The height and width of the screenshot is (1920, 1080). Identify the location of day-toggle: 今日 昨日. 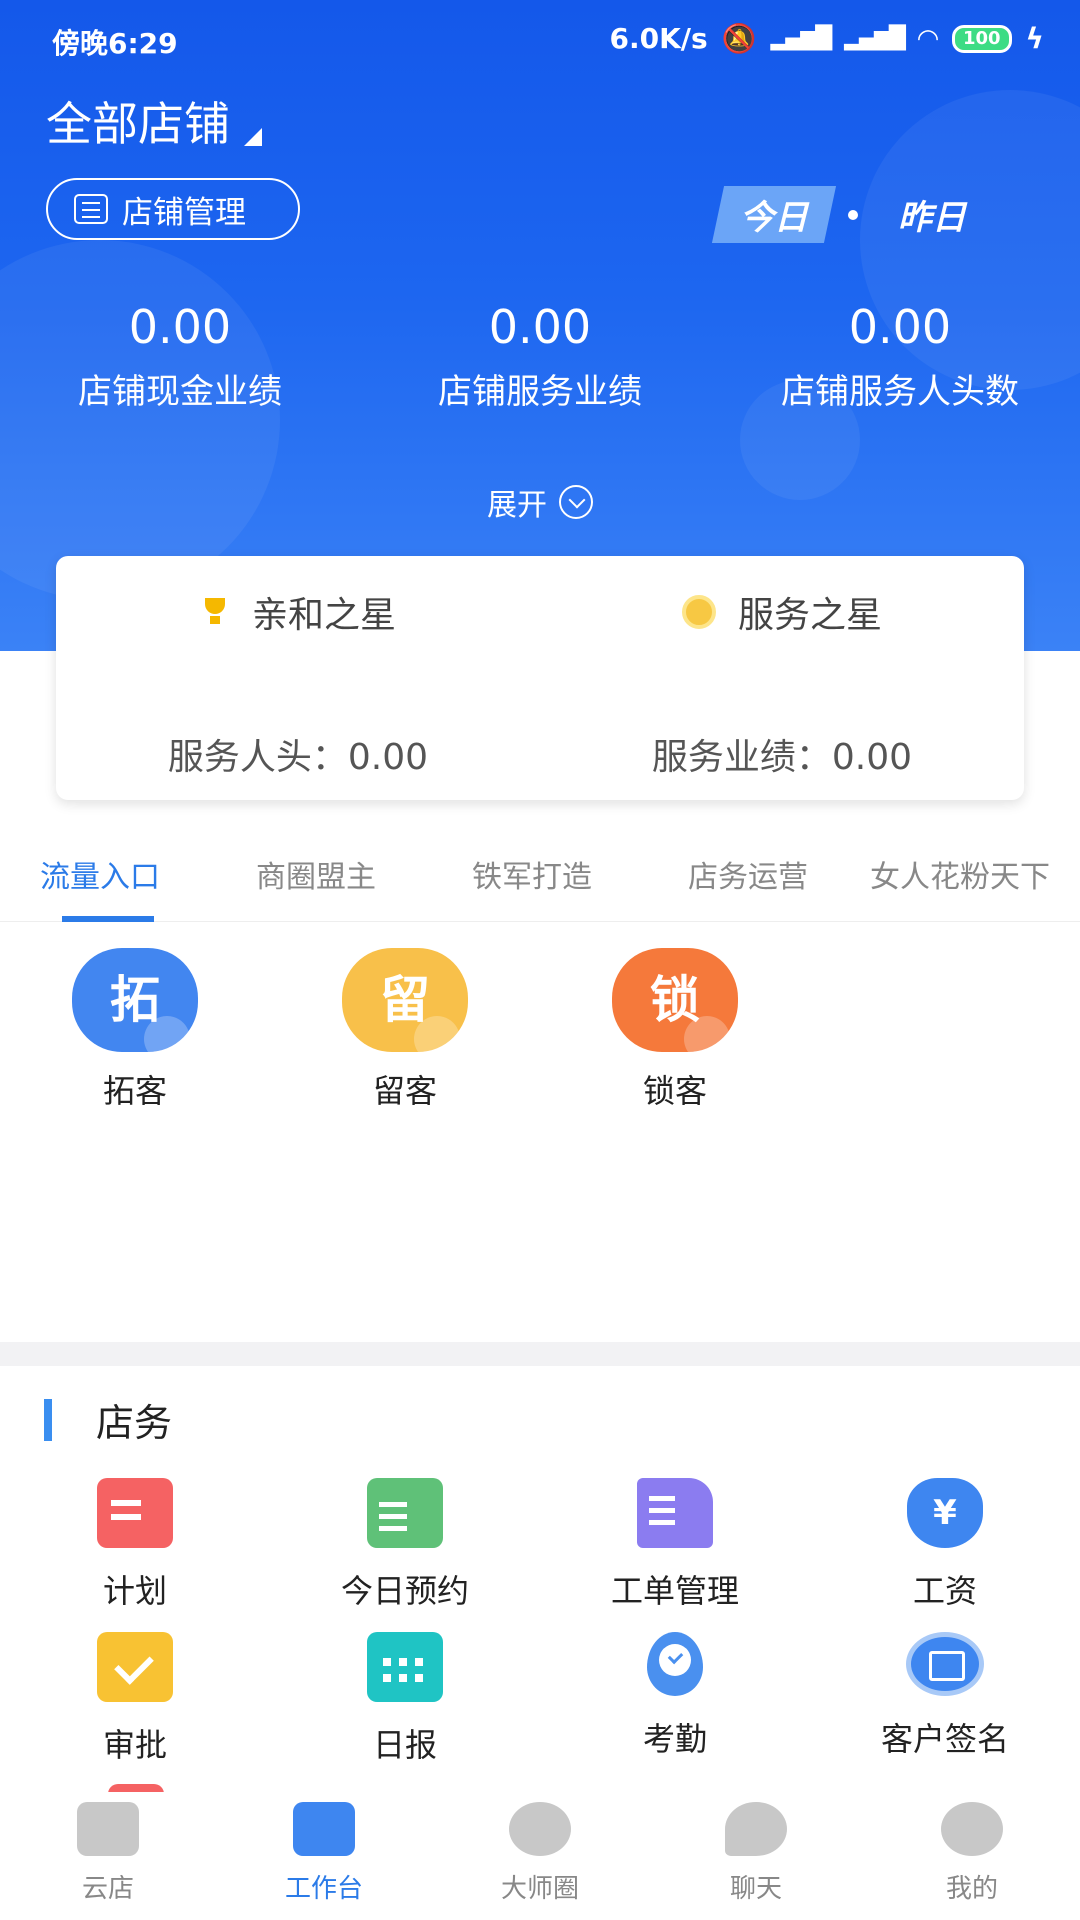
(849, 214).